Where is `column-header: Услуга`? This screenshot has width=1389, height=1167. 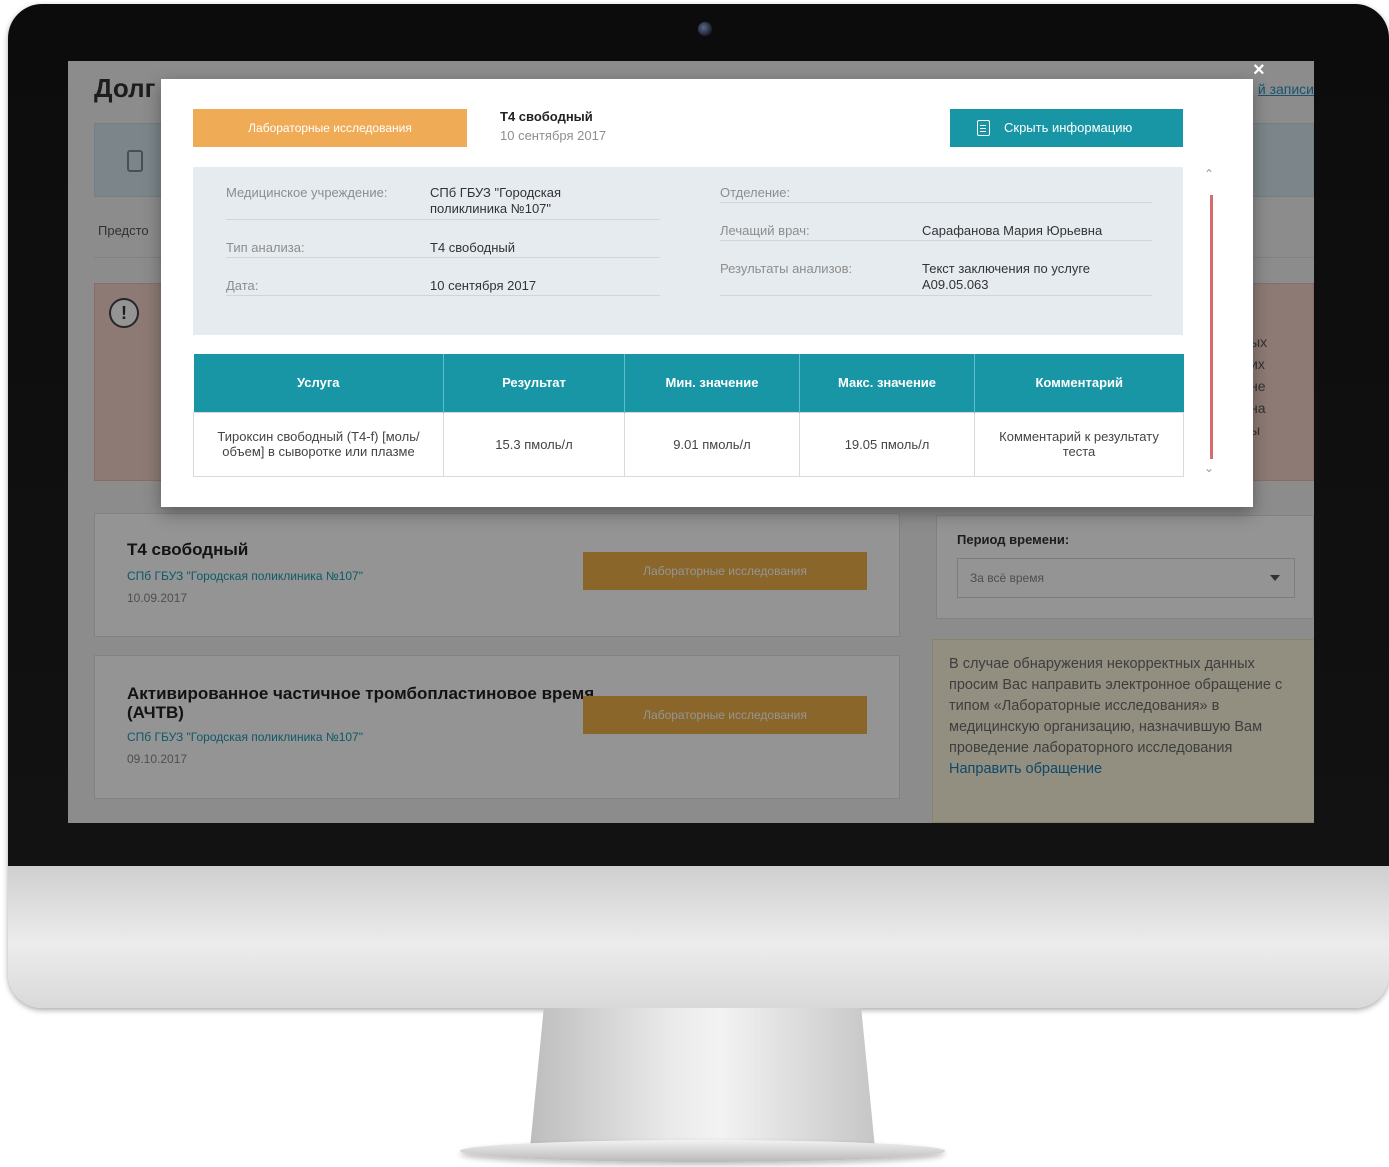 column-header: Услуга is located at coordinates (318, 383).